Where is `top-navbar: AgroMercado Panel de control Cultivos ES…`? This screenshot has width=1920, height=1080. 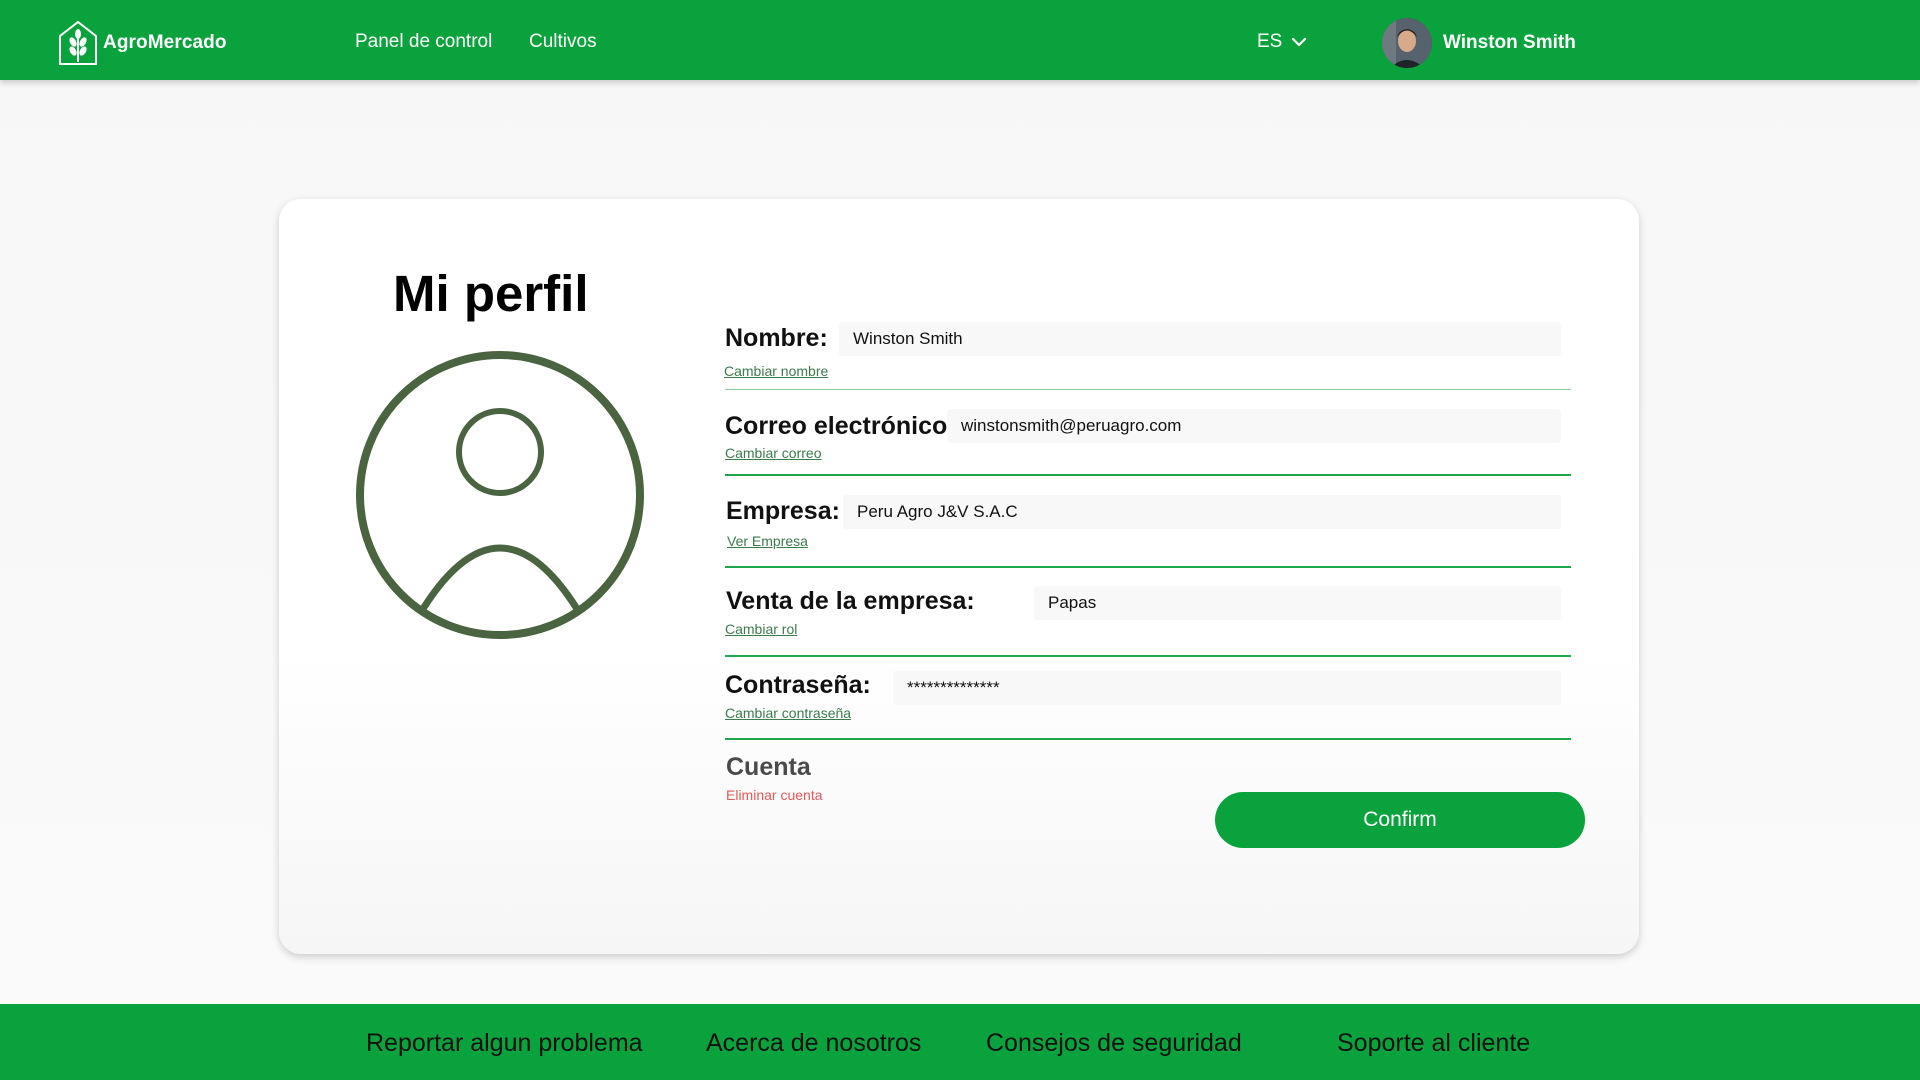
top-navbar: AgroMercado Panel de control Cultivos ES… is located at coordinates (960, 40).